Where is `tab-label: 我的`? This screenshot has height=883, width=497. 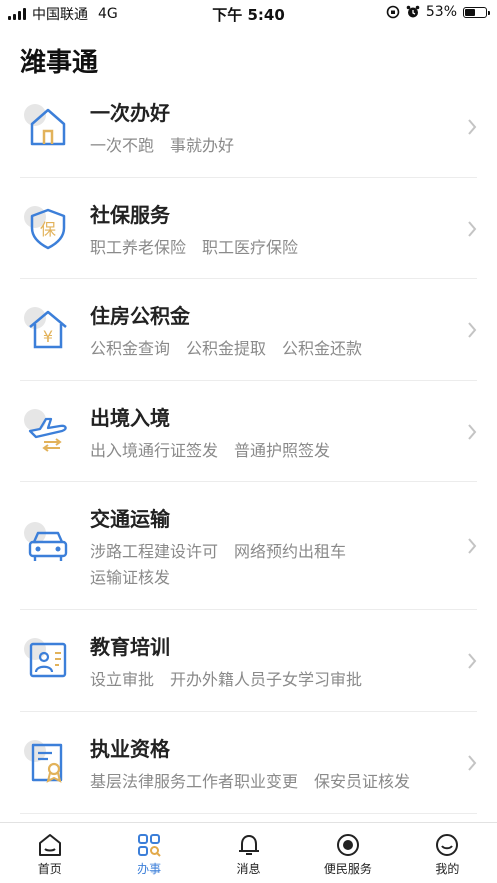 tab-label: 我的 is located at coordinates (447, 869).